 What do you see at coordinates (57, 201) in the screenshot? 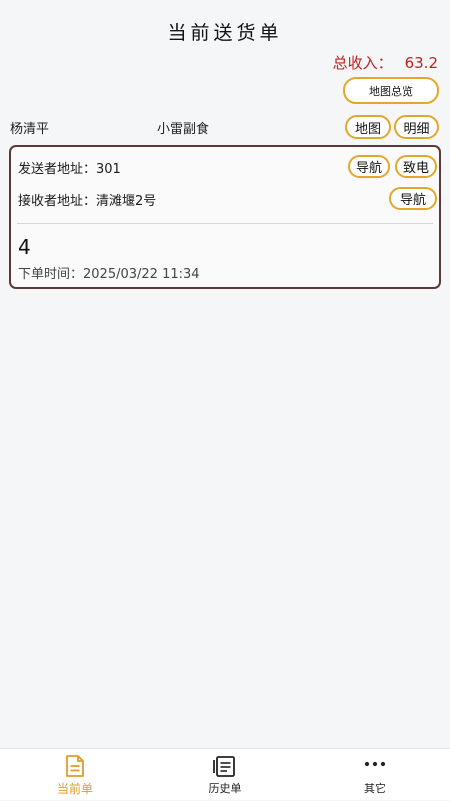
I see `receiver-address-label: 接收者地址：` at bounding box center [57, 201].